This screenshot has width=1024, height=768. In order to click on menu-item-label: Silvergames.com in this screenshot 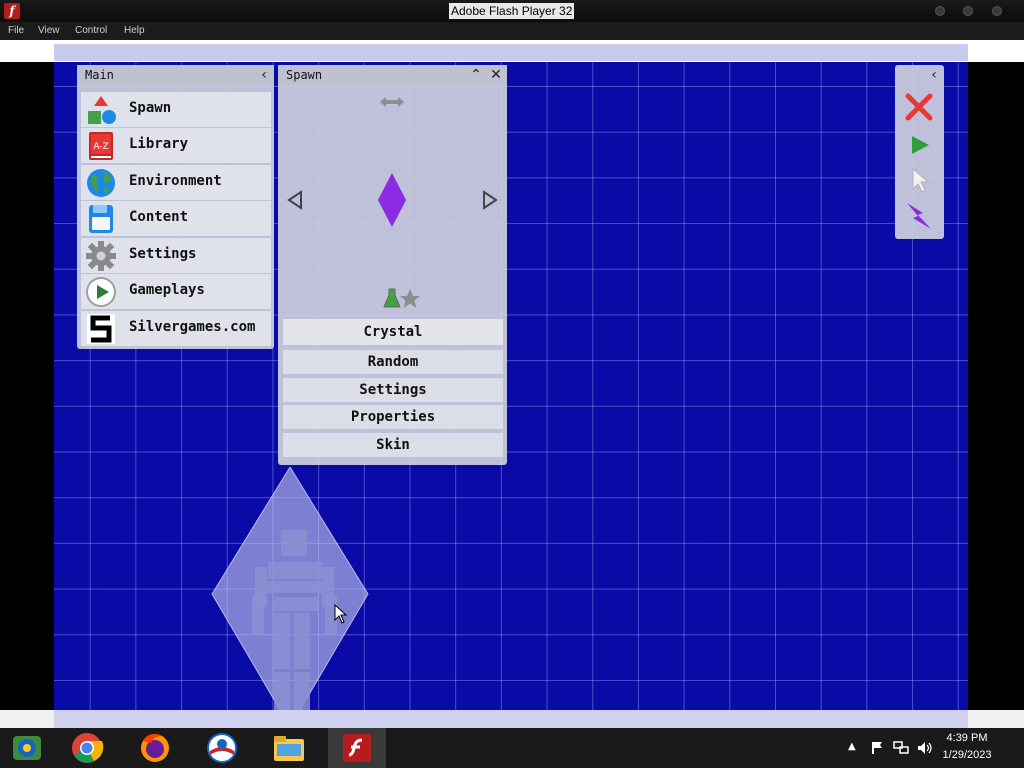, I will do `click(192, 327)`.